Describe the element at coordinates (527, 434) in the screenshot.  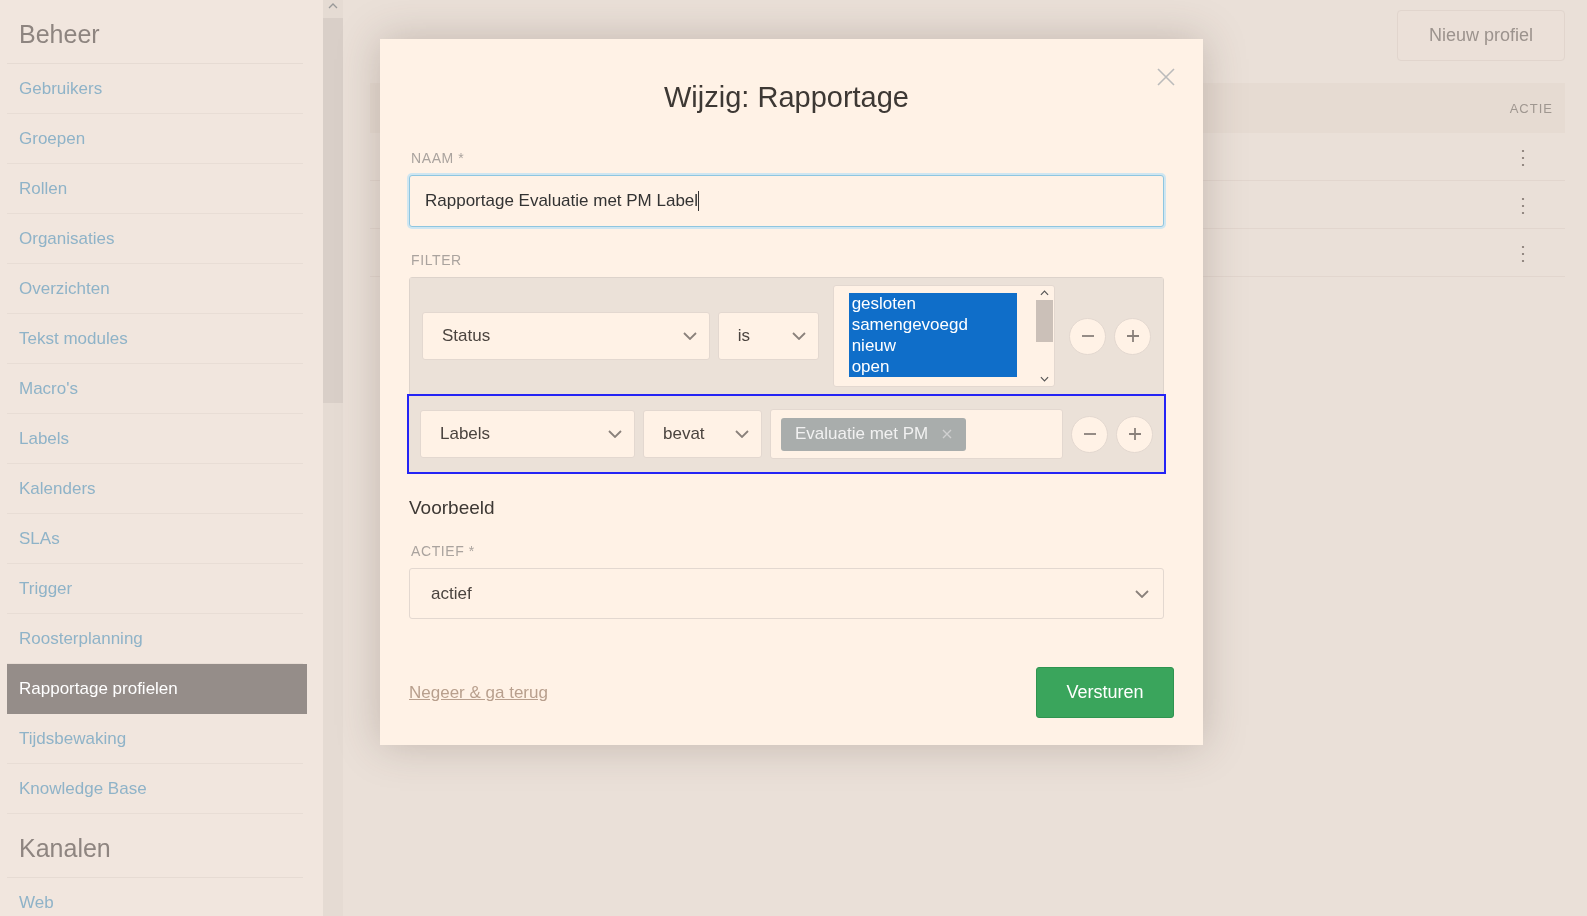
I see `attribute-select: Labels` at that location.